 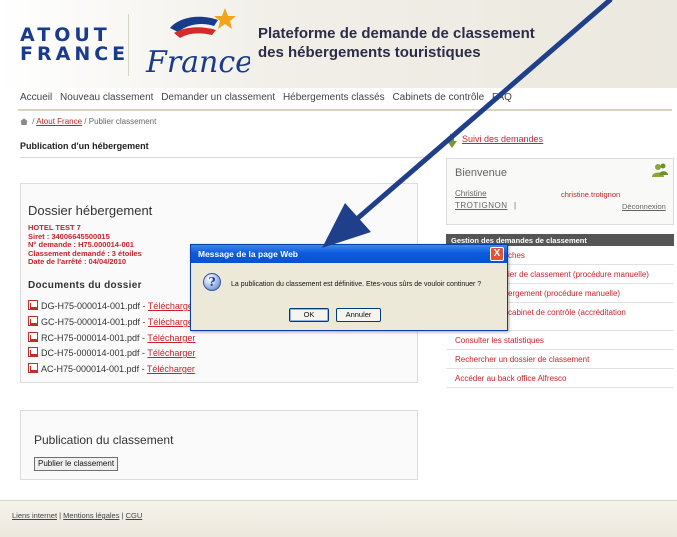 I want to click on document-row: RC-H75-000014-001.pdf - Télécharger, so click(x=111, y=337).